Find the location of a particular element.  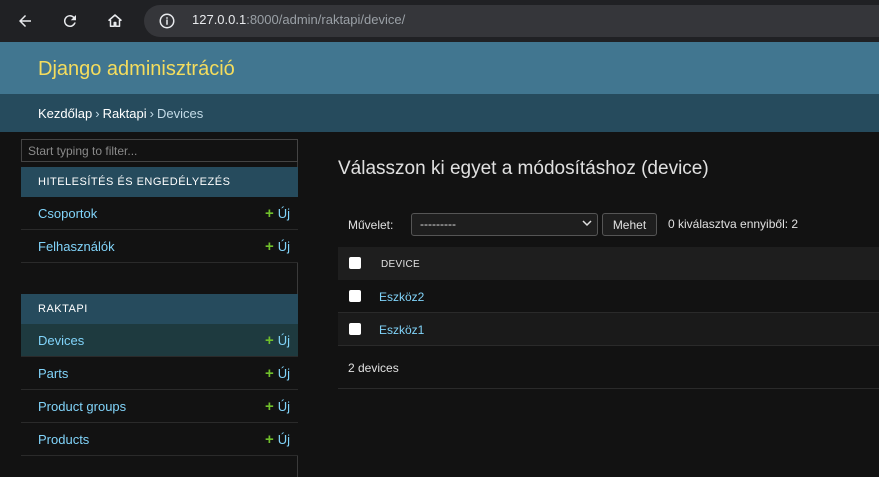

reload-icon is located at coordinates (69, 21).